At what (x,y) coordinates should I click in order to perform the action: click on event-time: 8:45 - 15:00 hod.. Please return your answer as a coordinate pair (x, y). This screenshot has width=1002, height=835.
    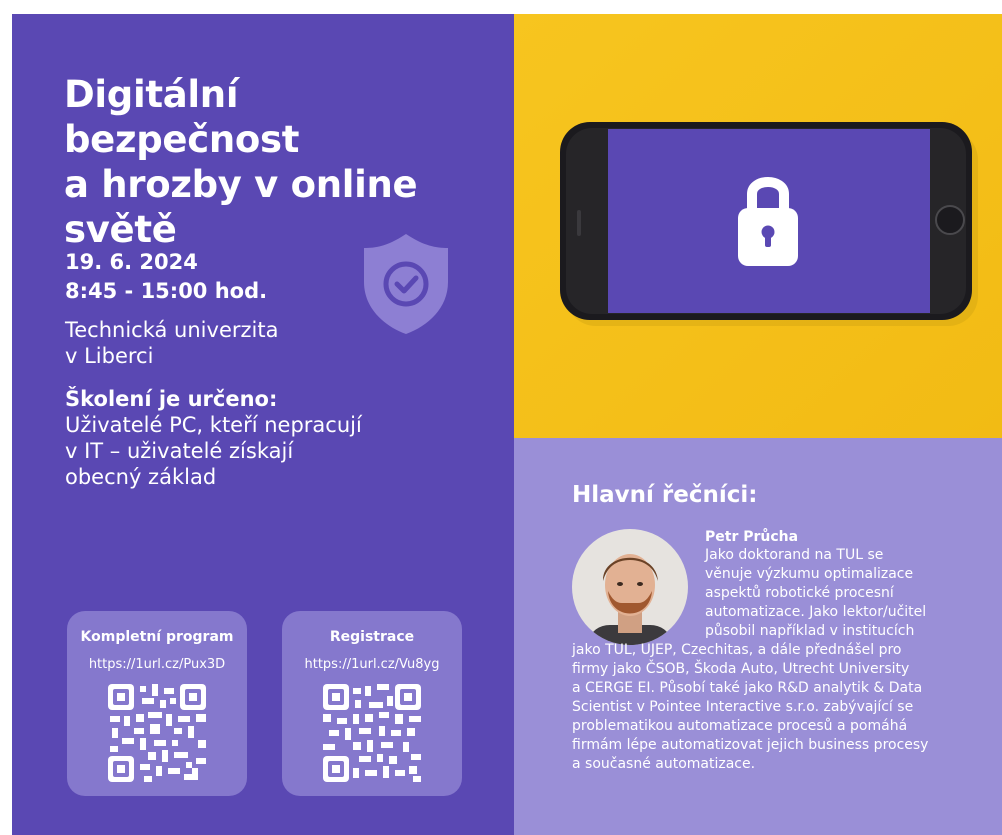
    Looking at the image, I should click on (166, 291).